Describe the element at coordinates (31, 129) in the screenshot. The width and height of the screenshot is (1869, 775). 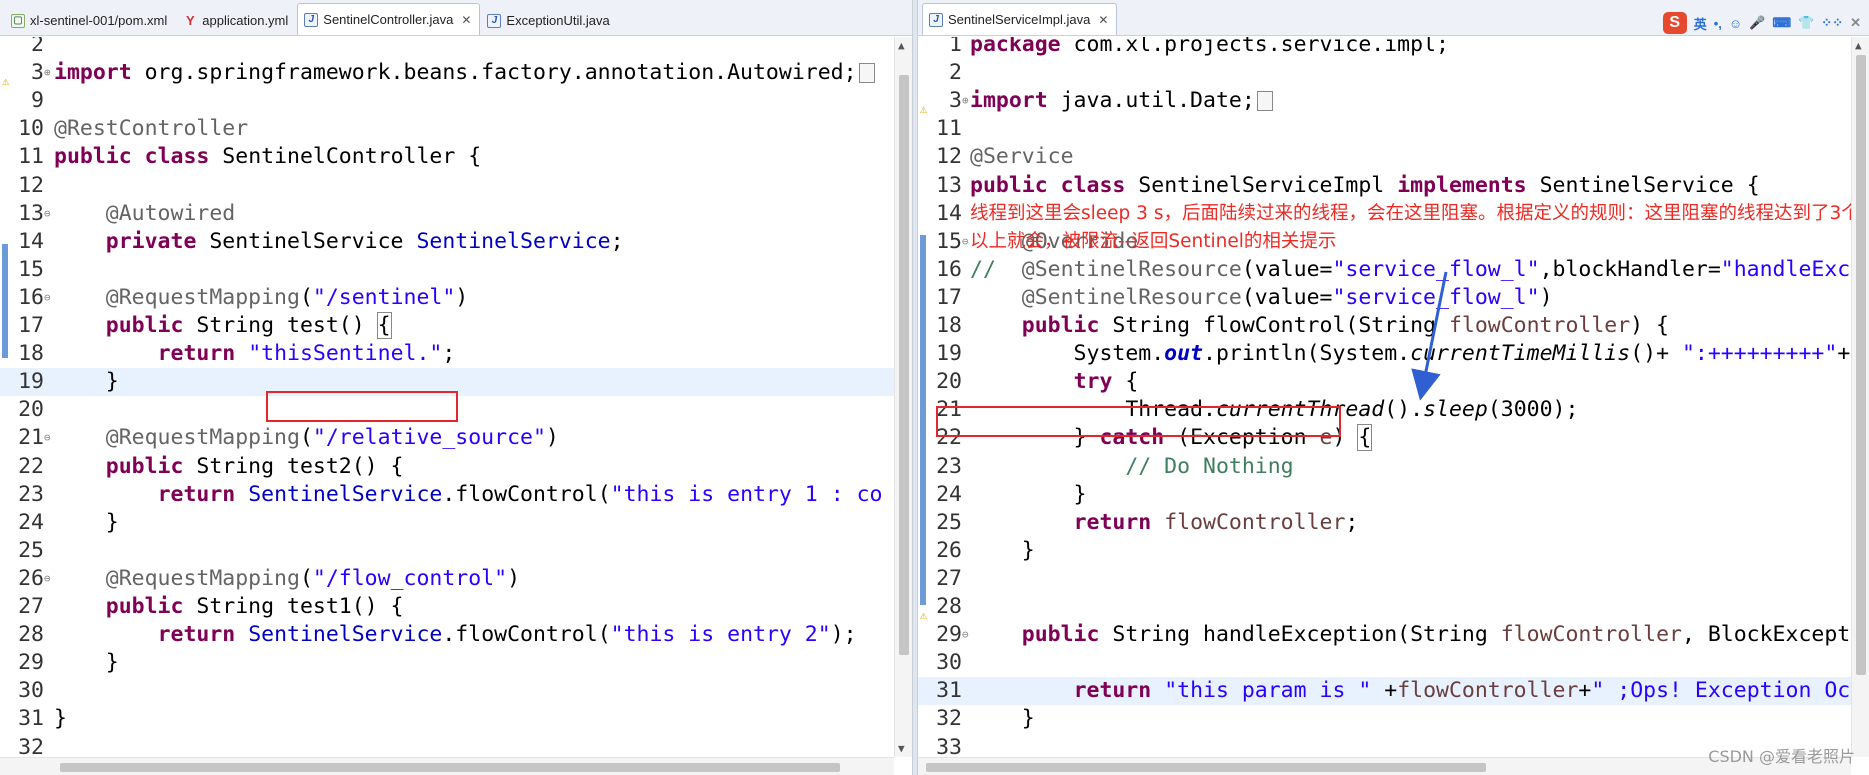
I see `line-number: 10` at that location.